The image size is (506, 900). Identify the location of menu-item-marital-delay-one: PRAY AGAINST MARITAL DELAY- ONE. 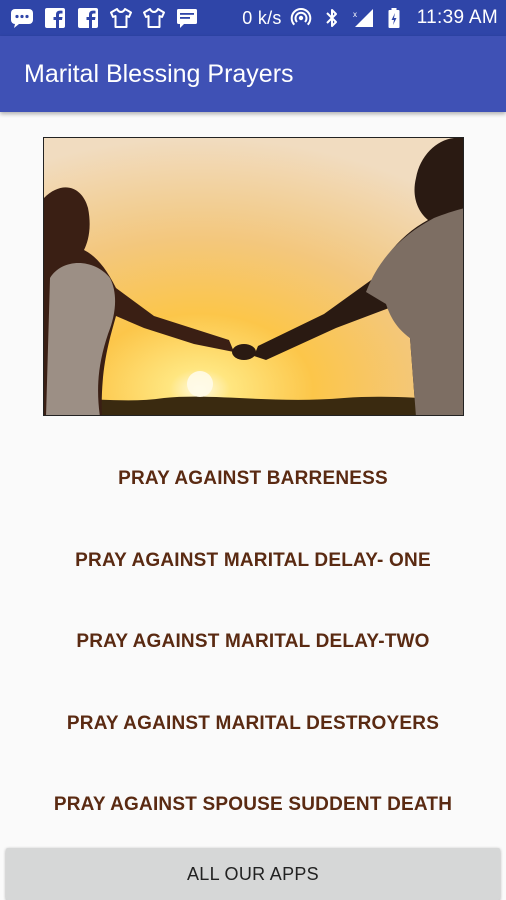
(253, 561).